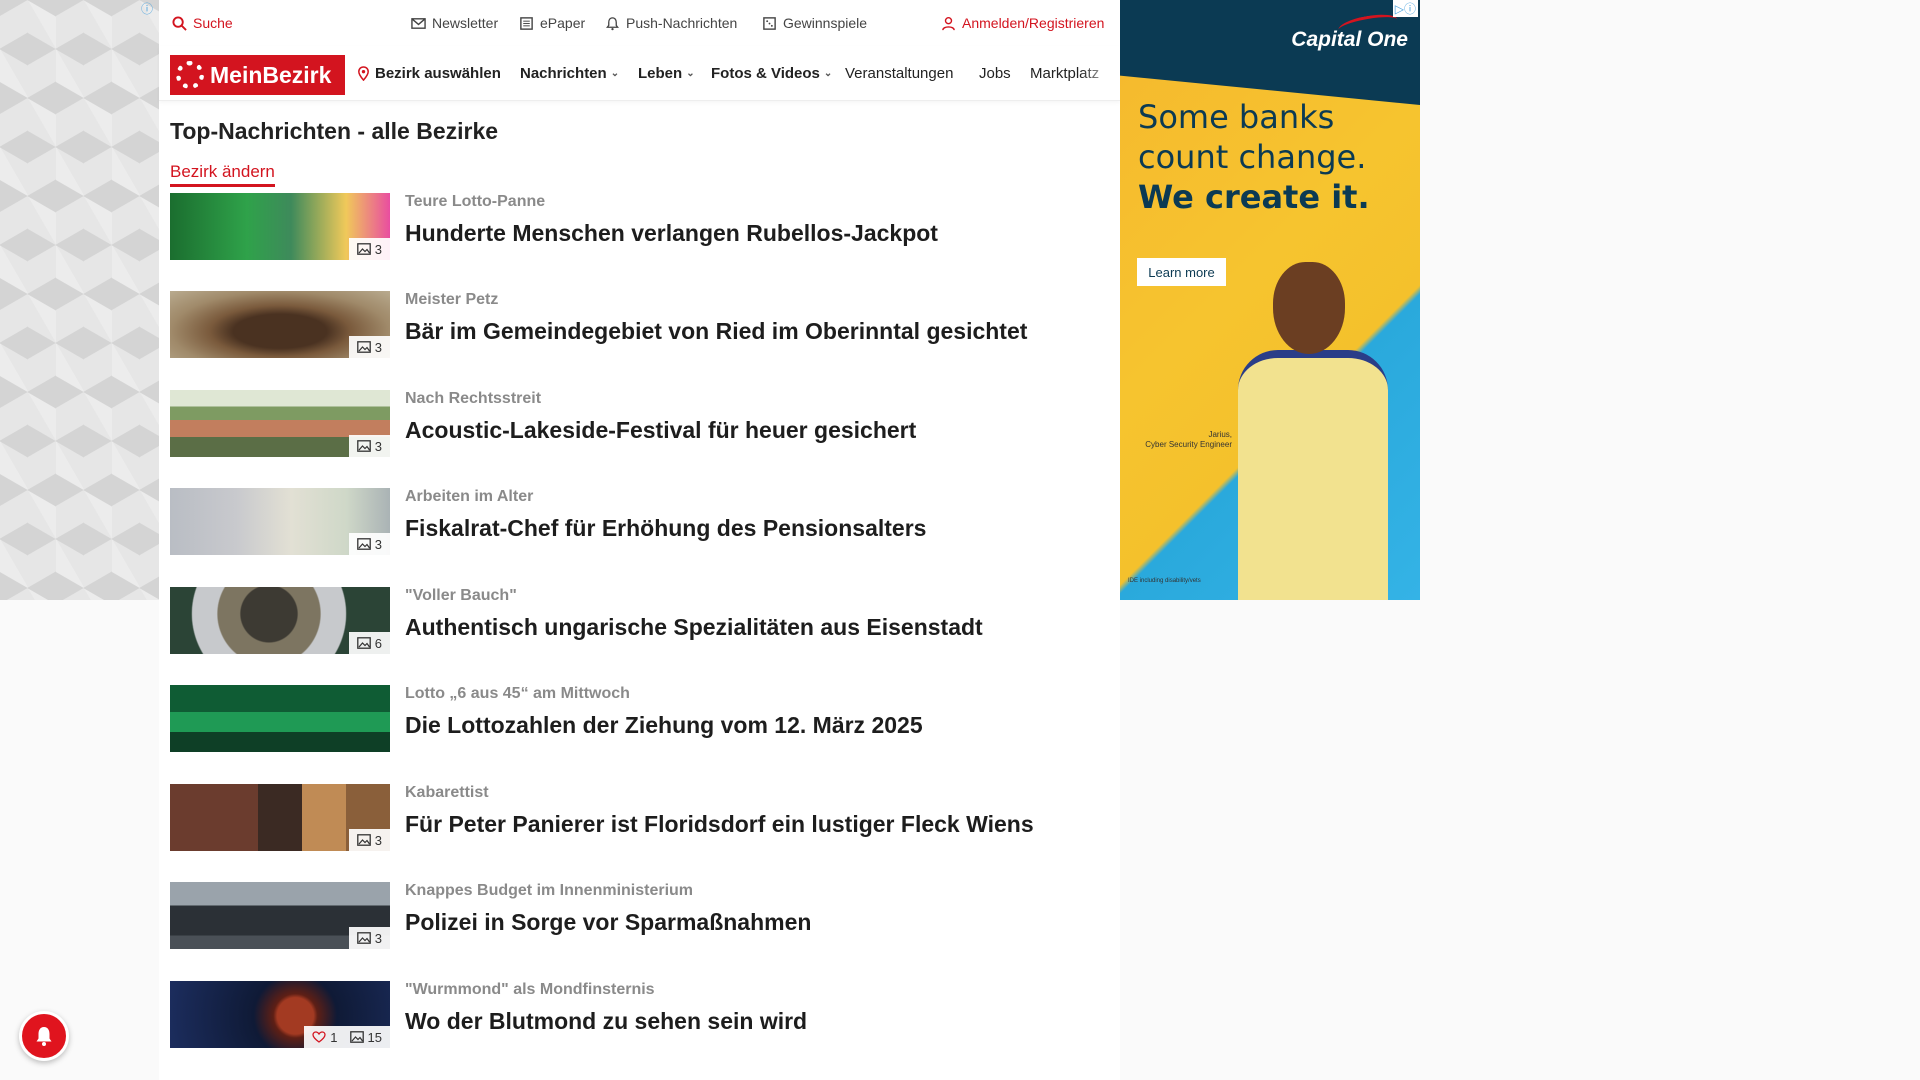 Image resolution: width=1920 pixels, height=1080 pixels. Describe the element at coordinates (765, 73) in the screenshot. I see `nav-fotos-videos-label: Fotos & Videos` at that location.